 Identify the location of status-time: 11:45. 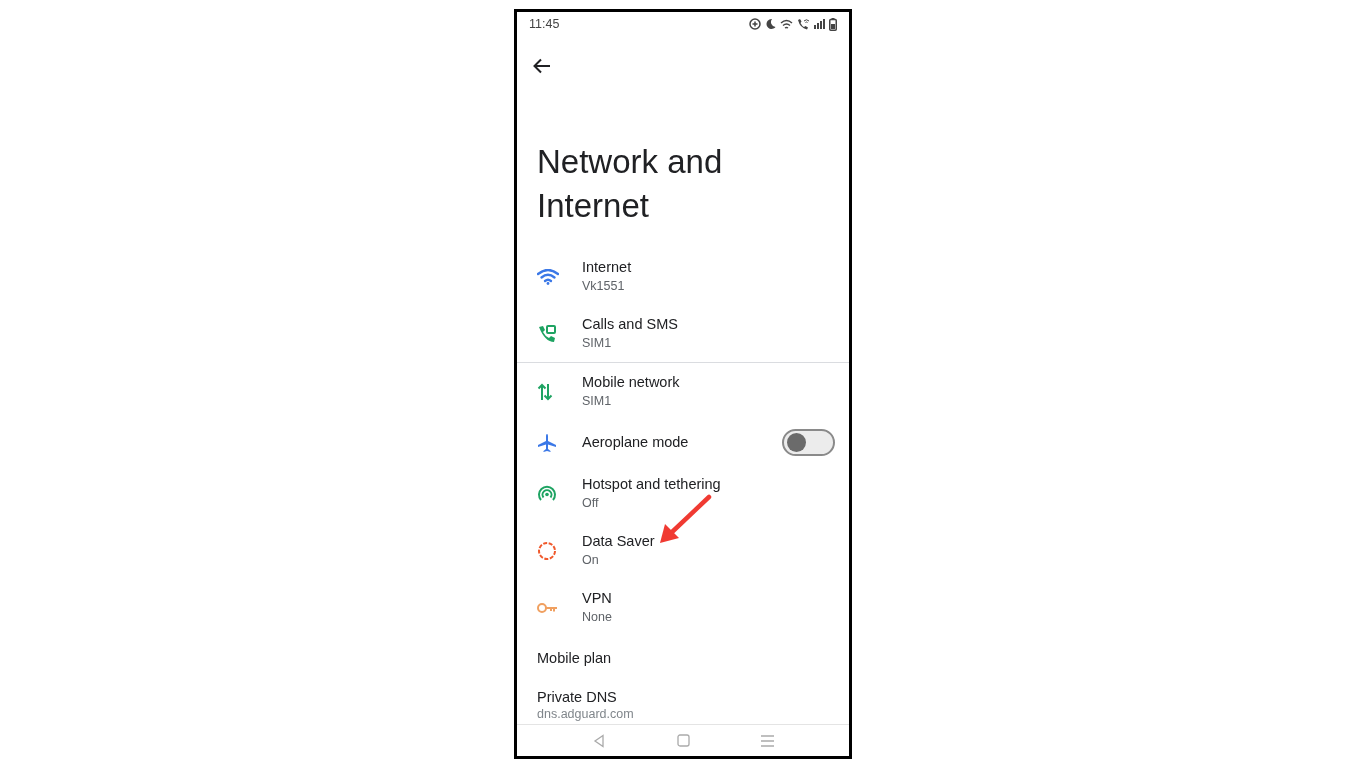
(544, 24).